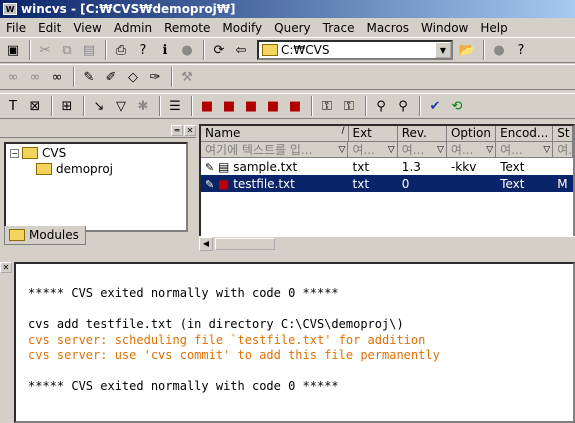 The width and height of the screenshot is (575, 423). Describe the element at coordinates (133, 28) in the screenshot. I see `menu-admin: Admin` at that location.